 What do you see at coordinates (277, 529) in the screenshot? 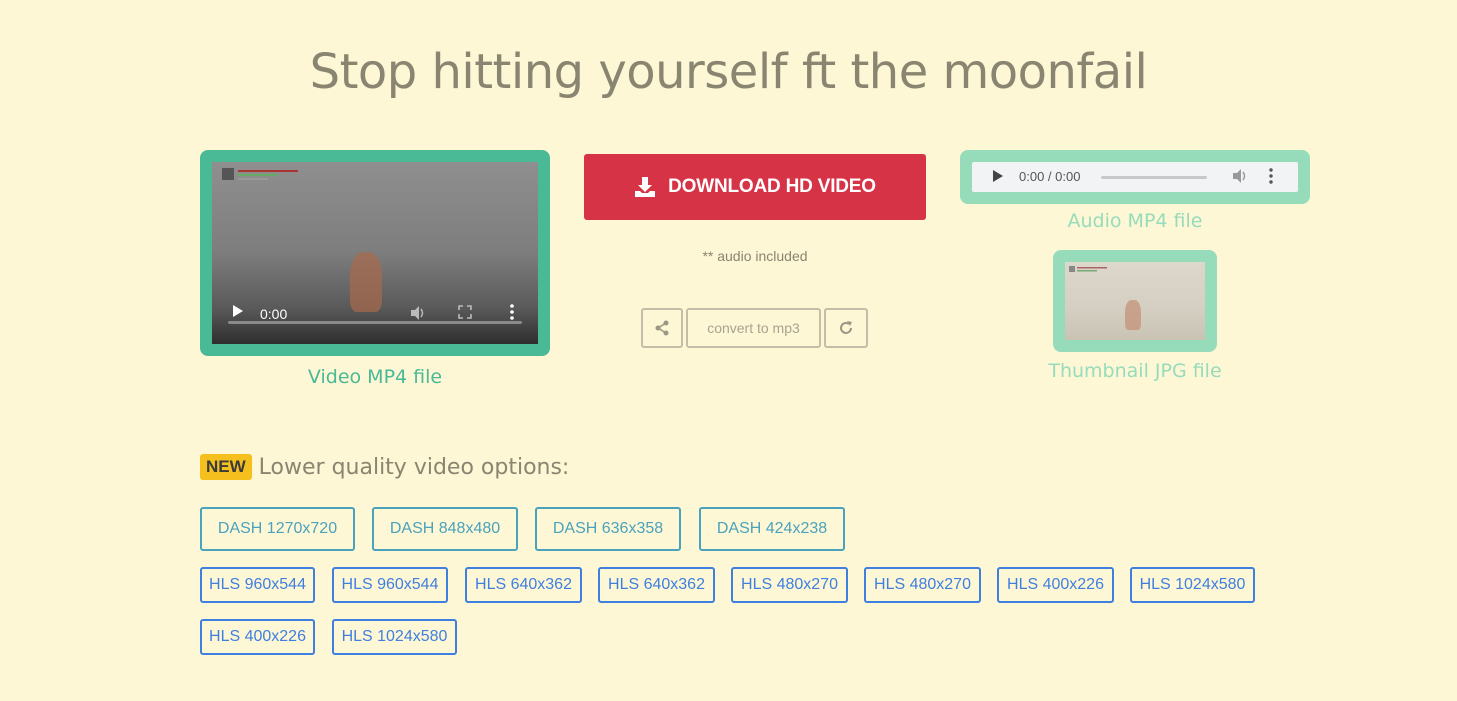
I see `dash-option: DASH 1270x720` at bounding box center [277, 529].